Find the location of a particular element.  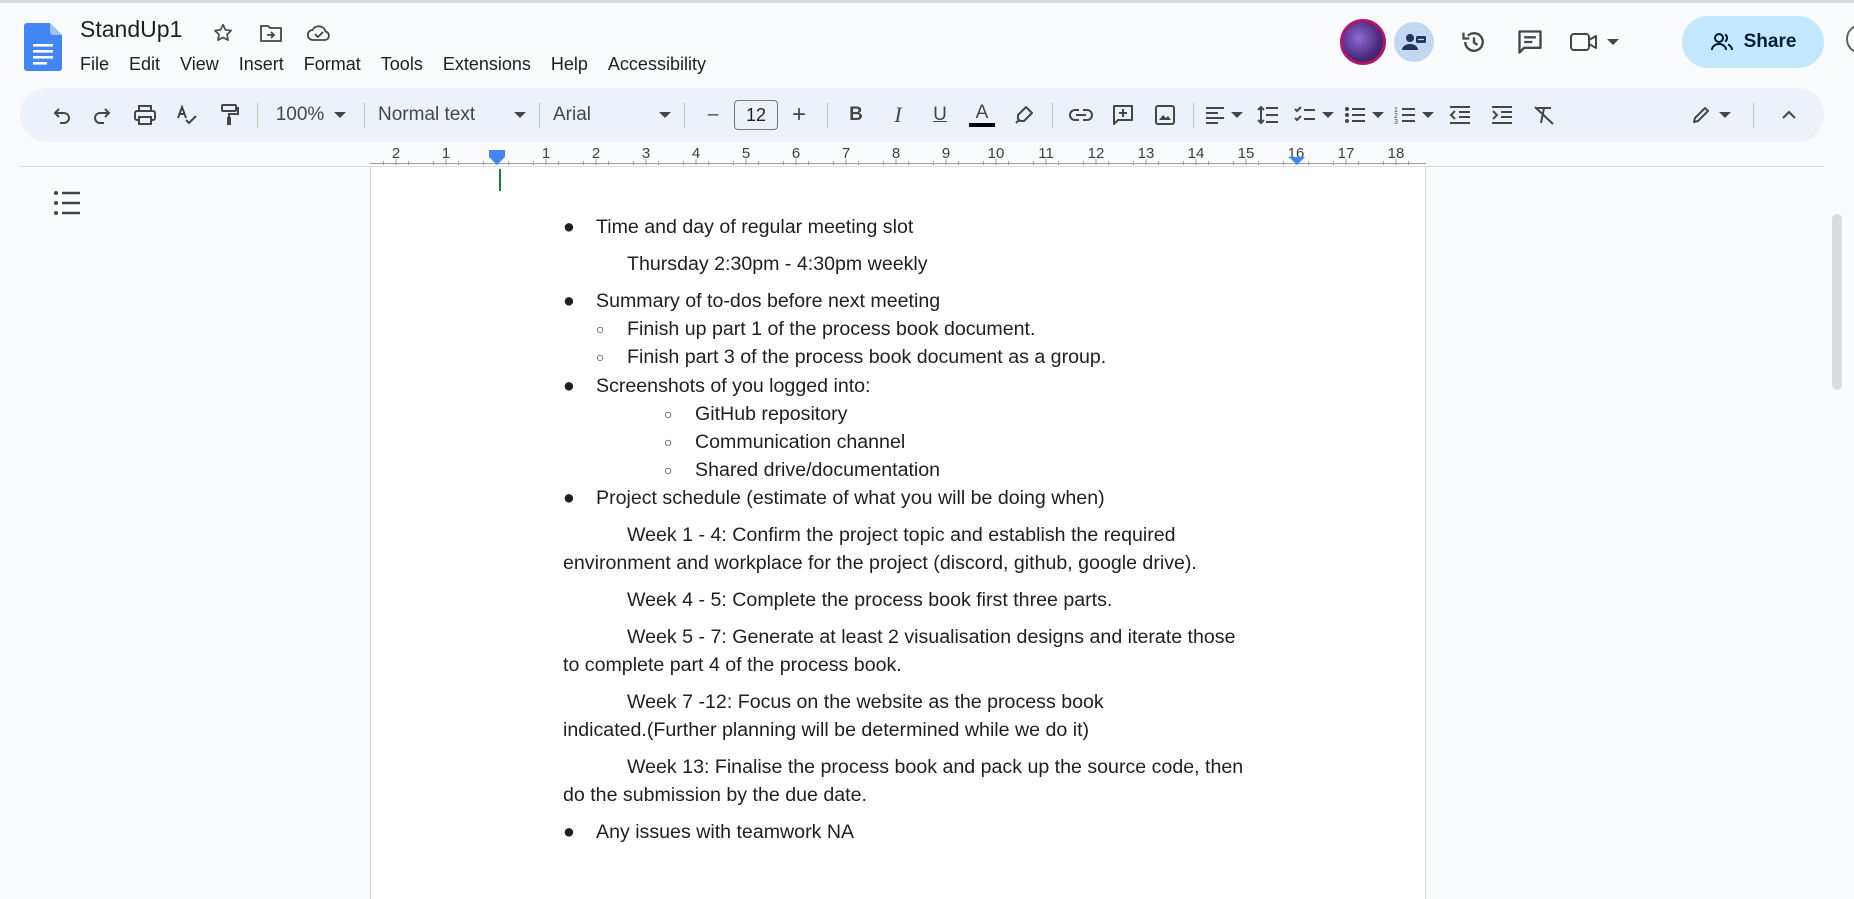

menu-help: Help is located at coordinates (569, 64).